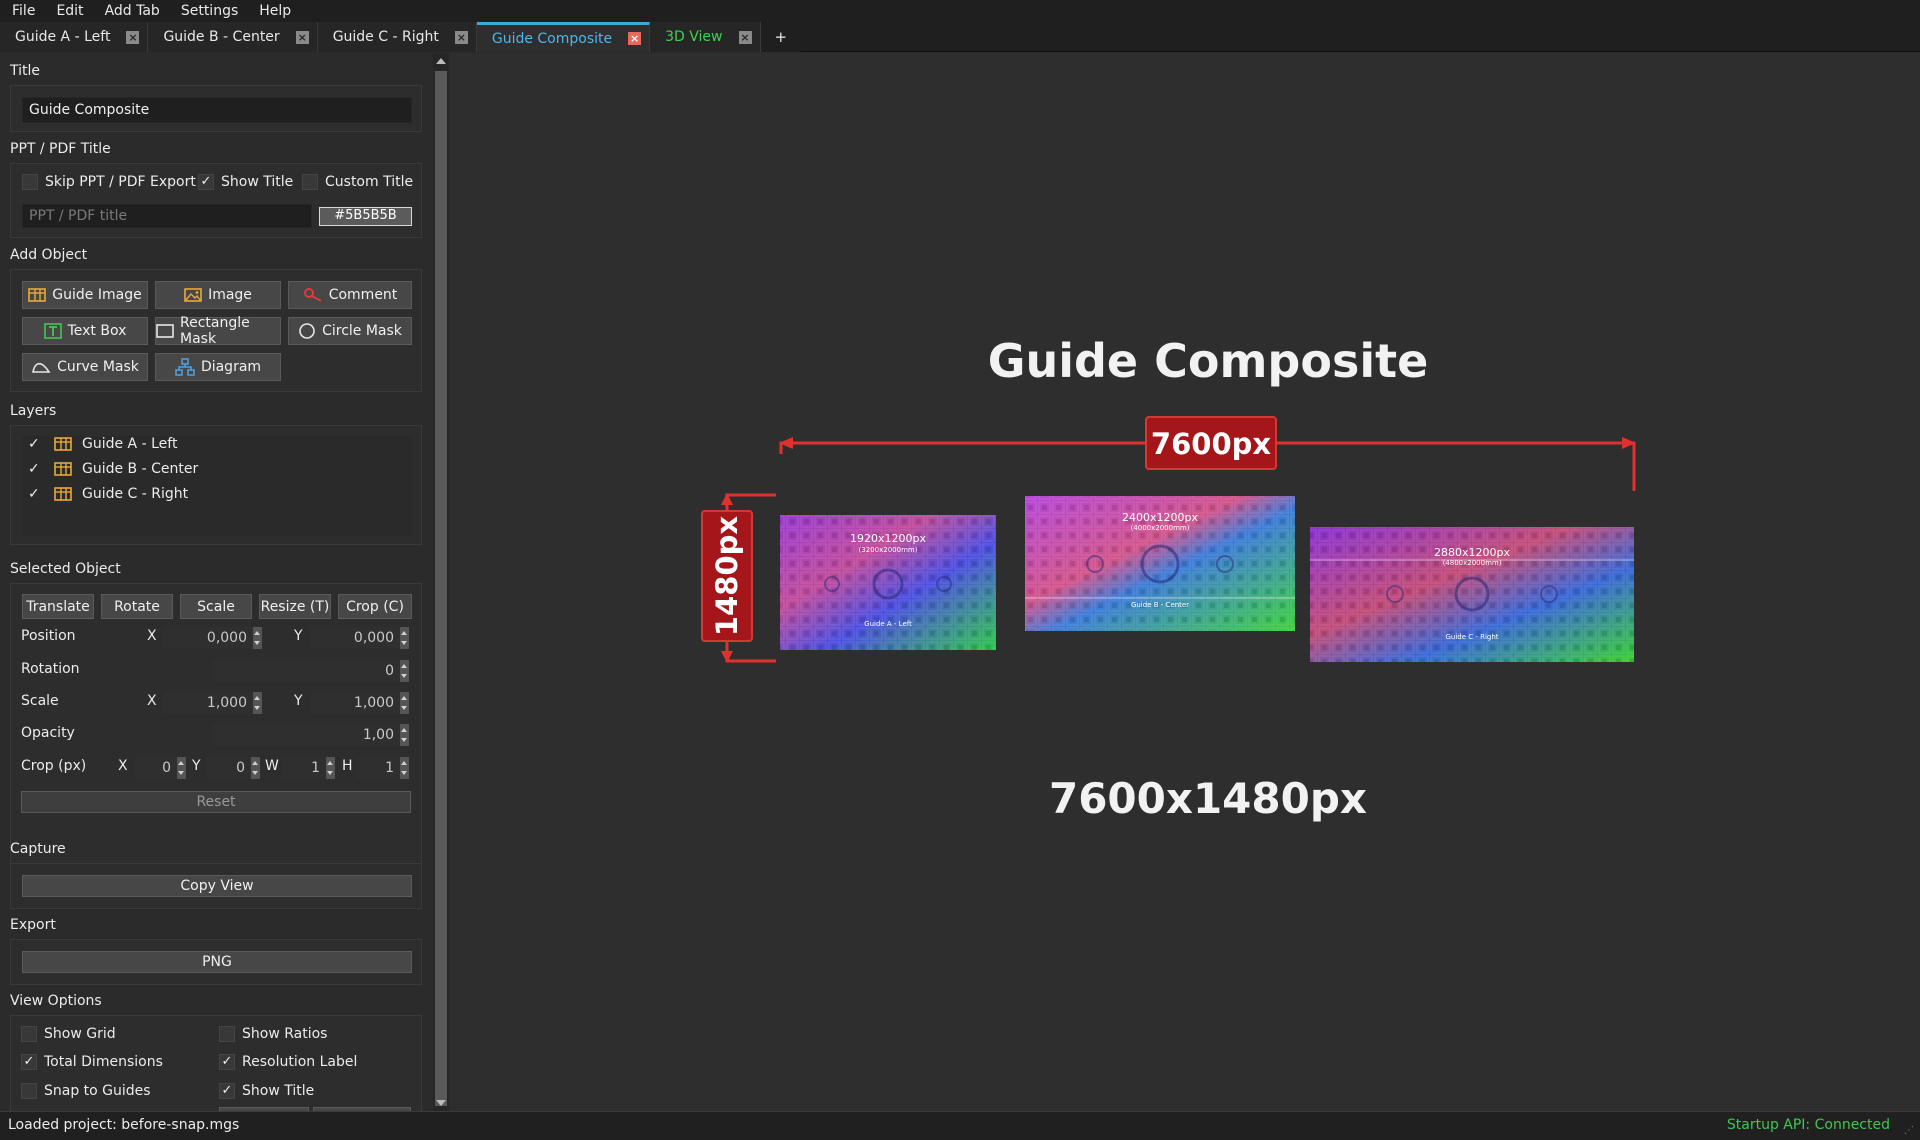 This screenshot has width=1920, height=1140. I want to click on tab-guide-a: Guide A - Left ×, so click(74, 37).